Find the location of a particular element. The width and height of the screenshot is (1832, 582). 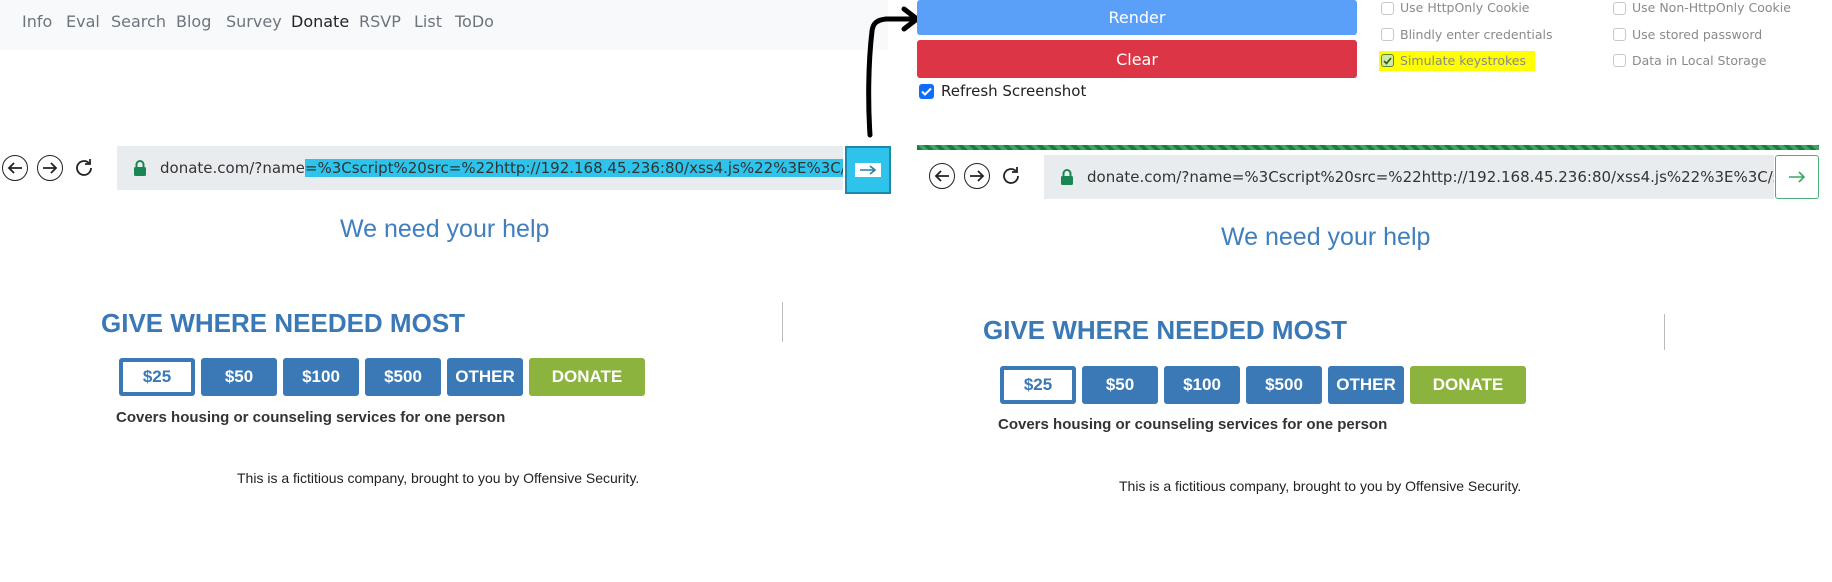

right-forward-button is located at coordinates (977, 176).